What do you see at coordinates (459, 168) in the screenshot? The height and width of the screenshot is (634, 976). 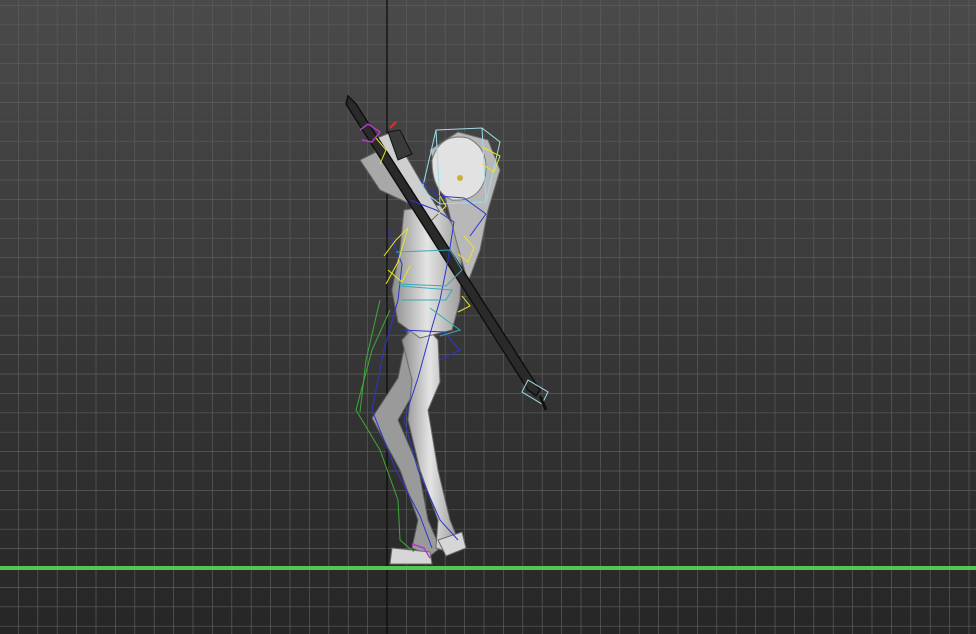 I see `head` at bounding box center [459, 168].